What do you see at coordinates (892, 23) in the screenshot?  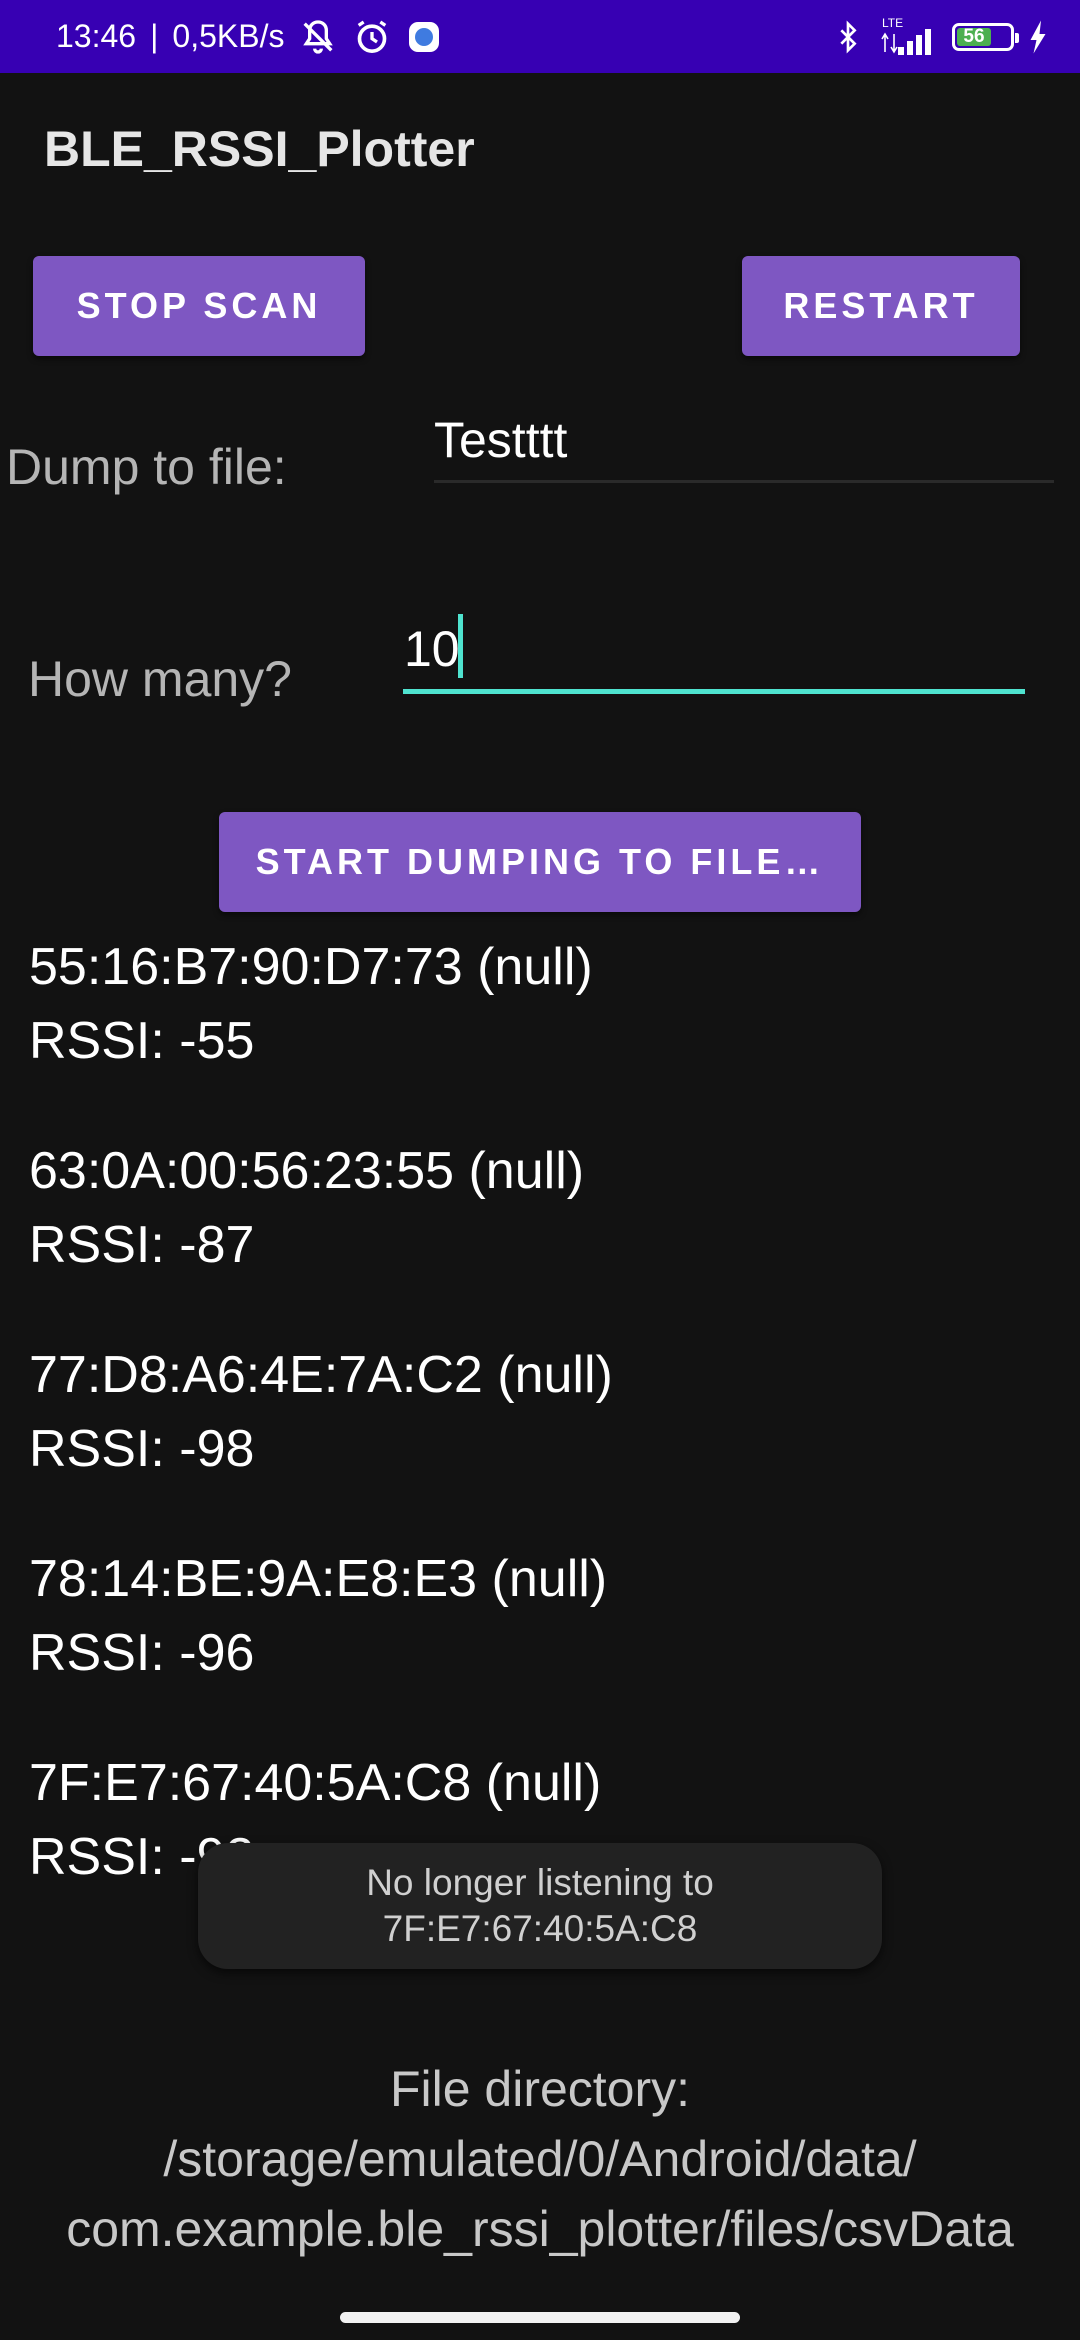 I see `network-type-label: LTE` at bounding box center [892, 23].